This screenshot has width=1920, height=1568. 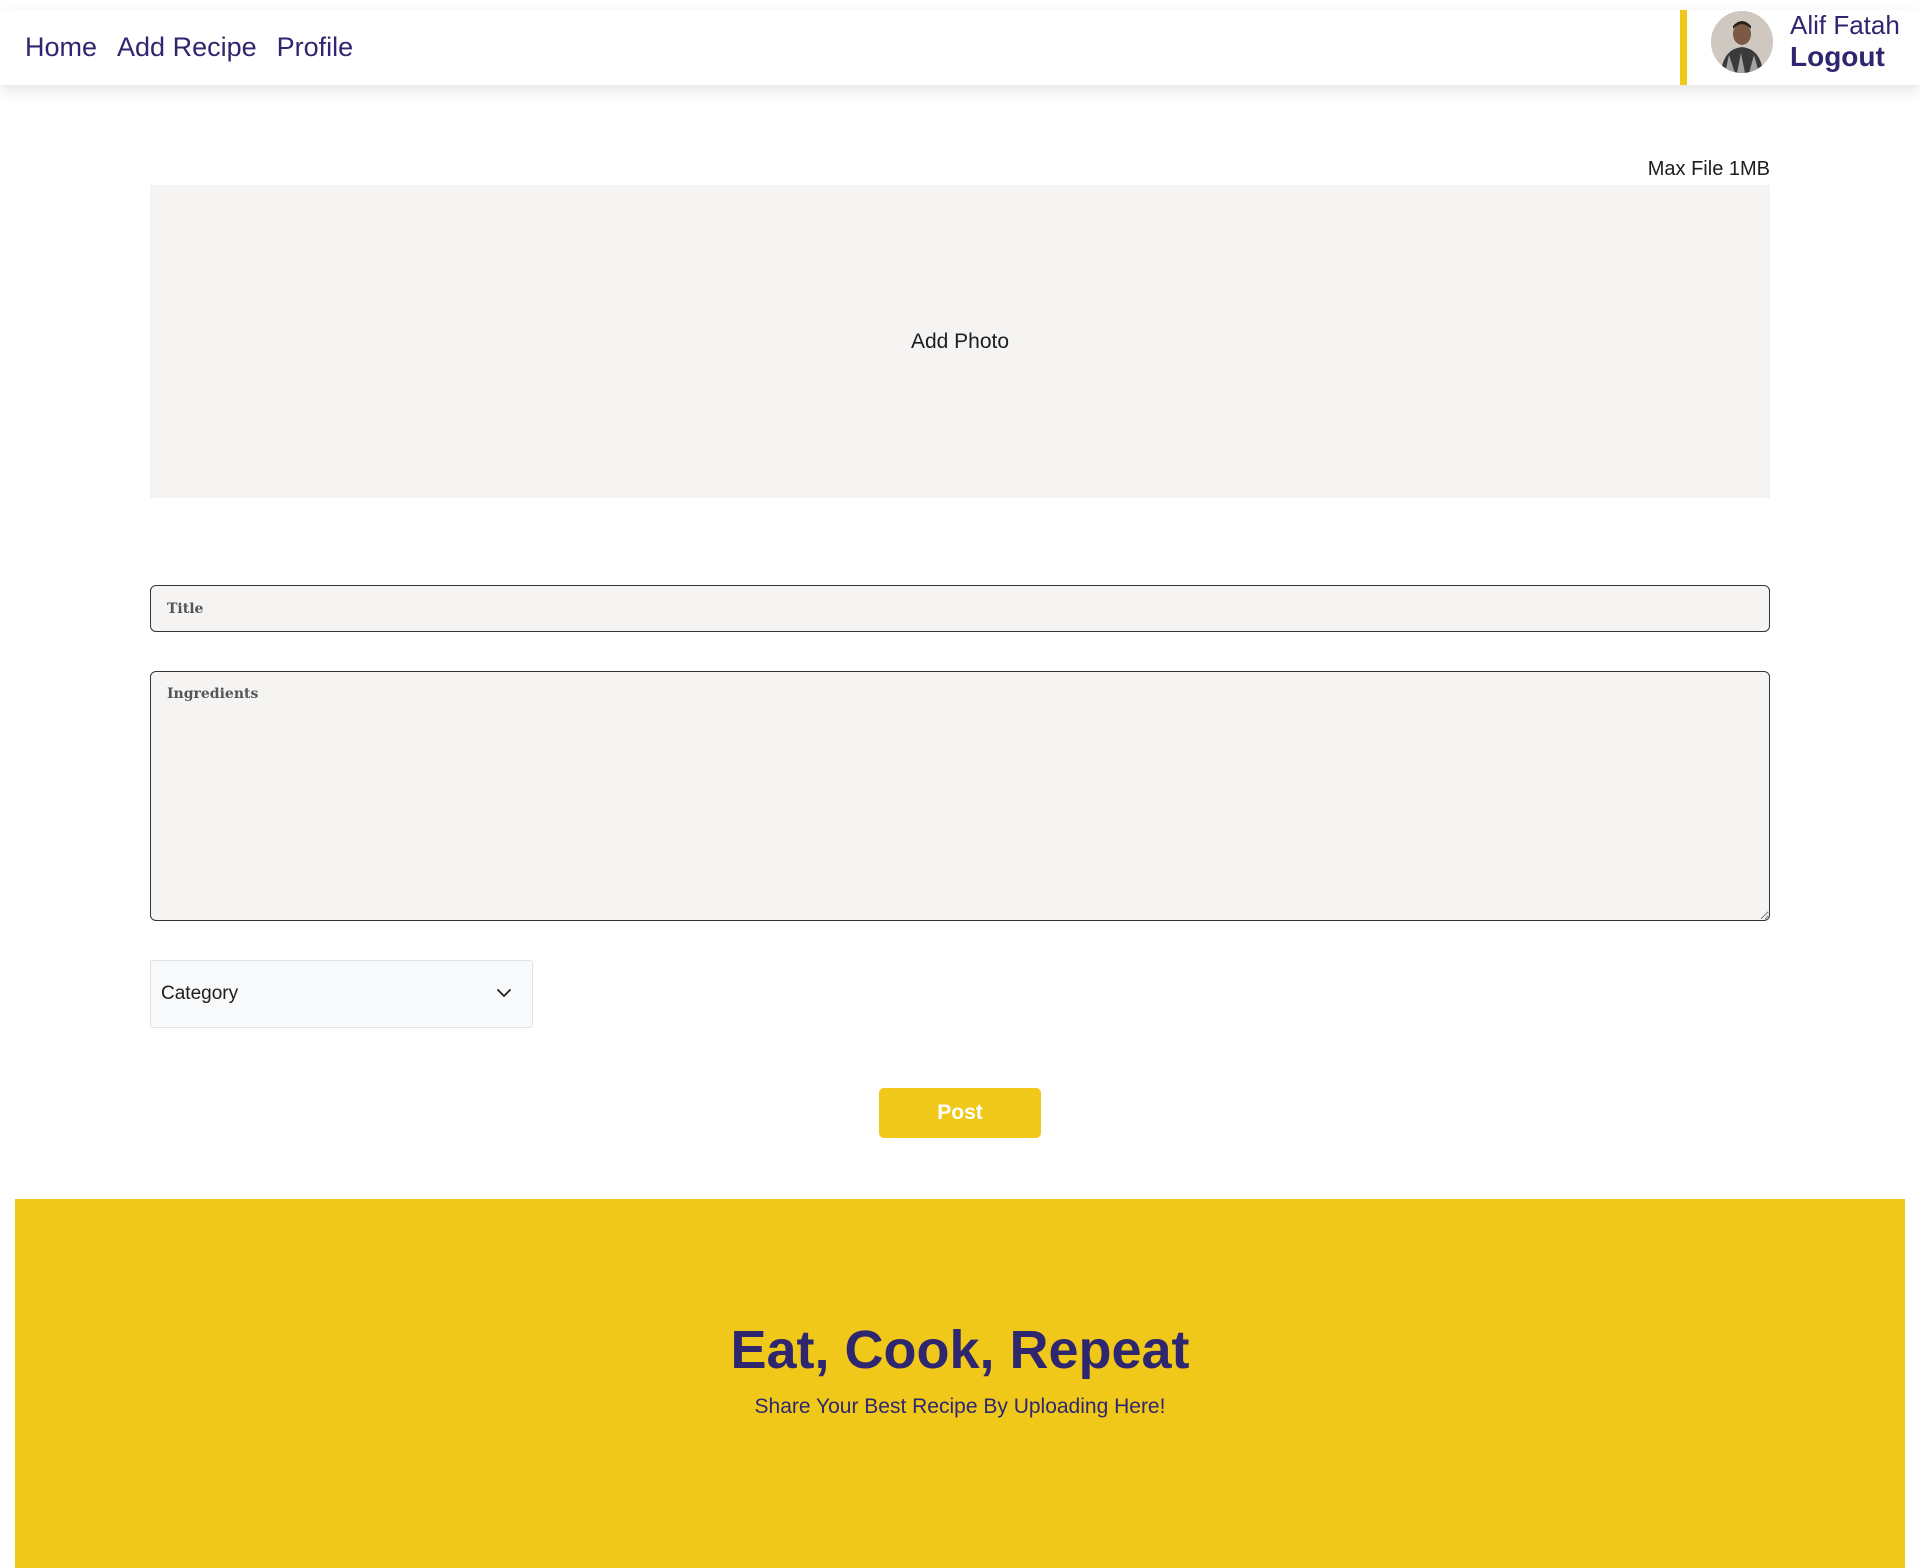 I want to click on chevron-down-icon, so click(x=504, y=993).